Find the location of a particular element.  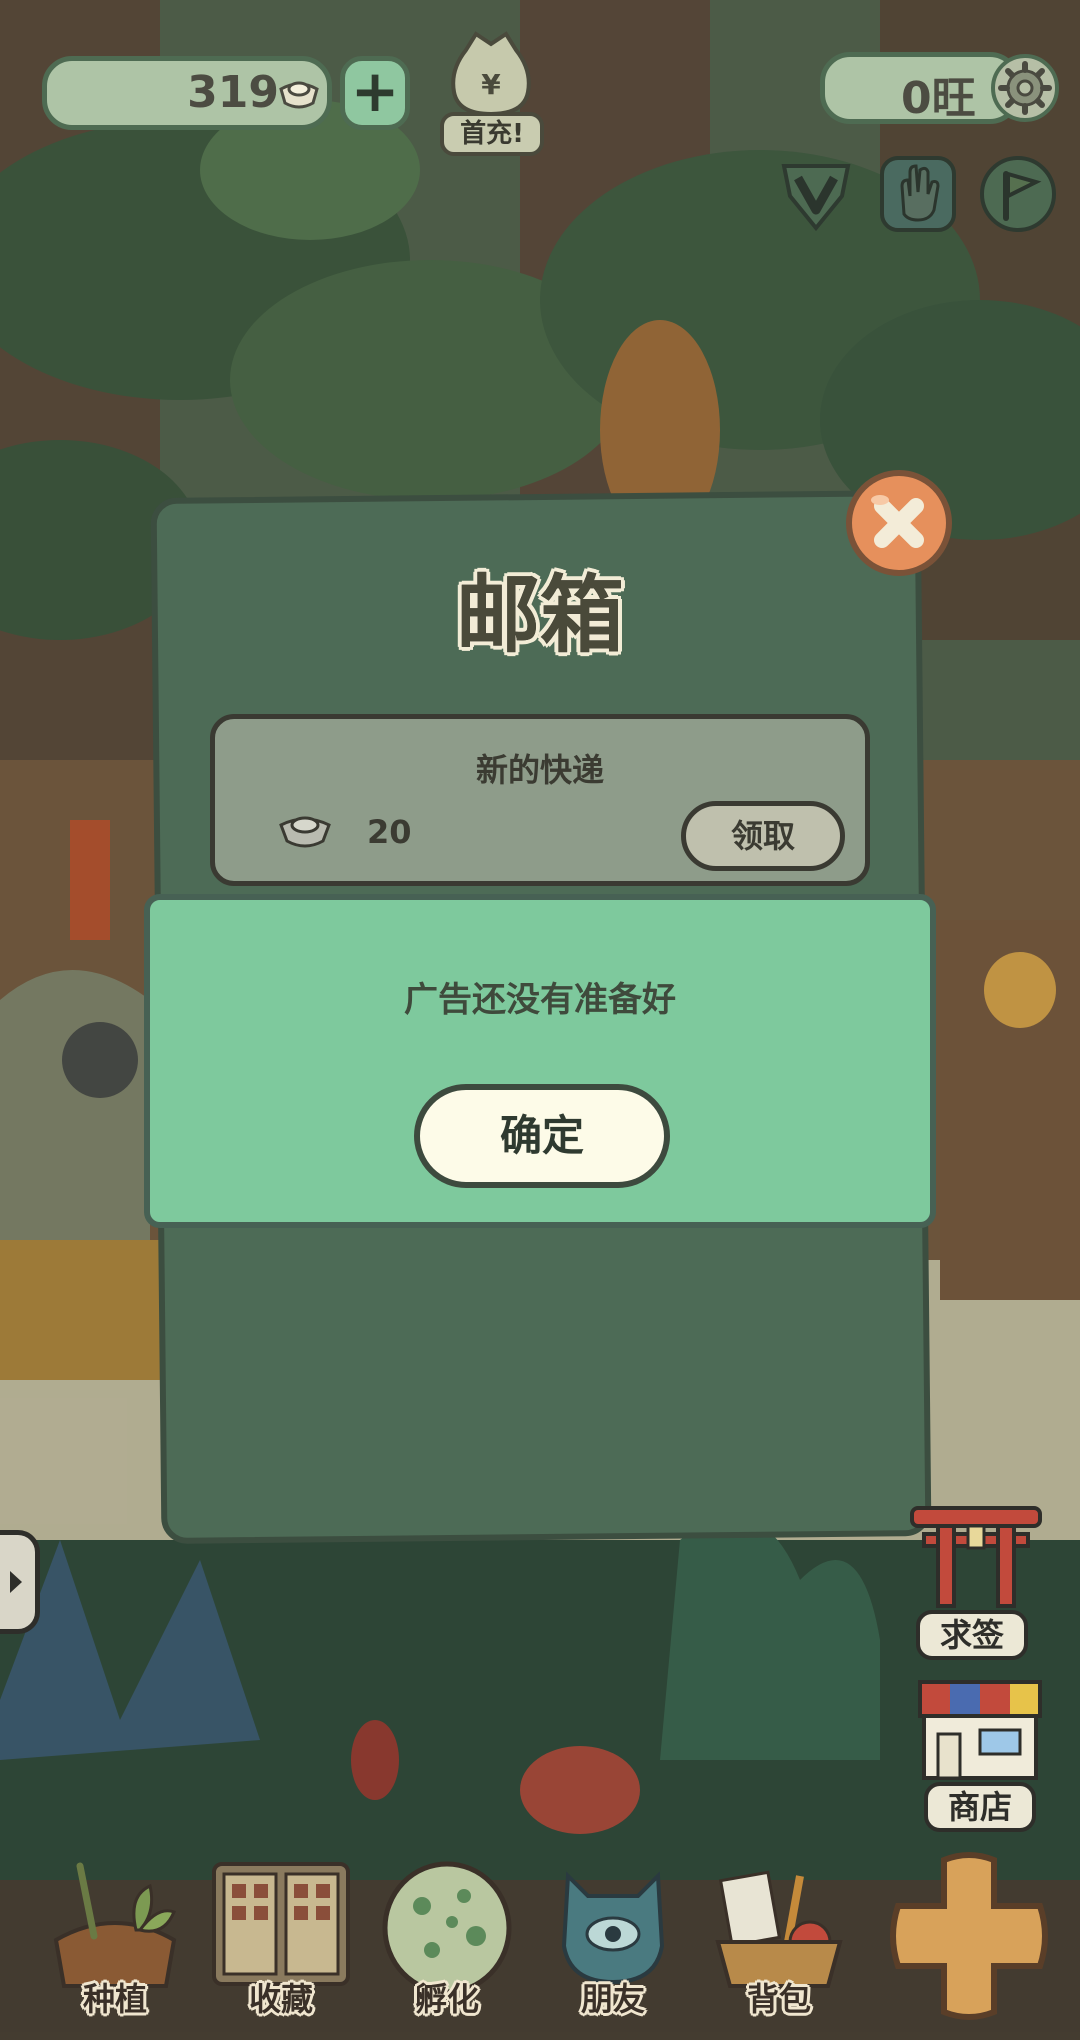

side-drawer-toggle is located at coordinates (20, 1582).